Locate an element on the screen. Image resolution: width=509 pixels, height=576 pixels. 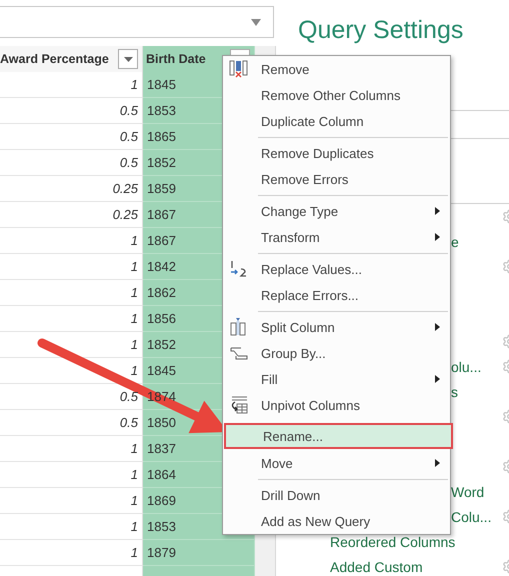
table-cell: 1869 is located at coordinates (161, 500).